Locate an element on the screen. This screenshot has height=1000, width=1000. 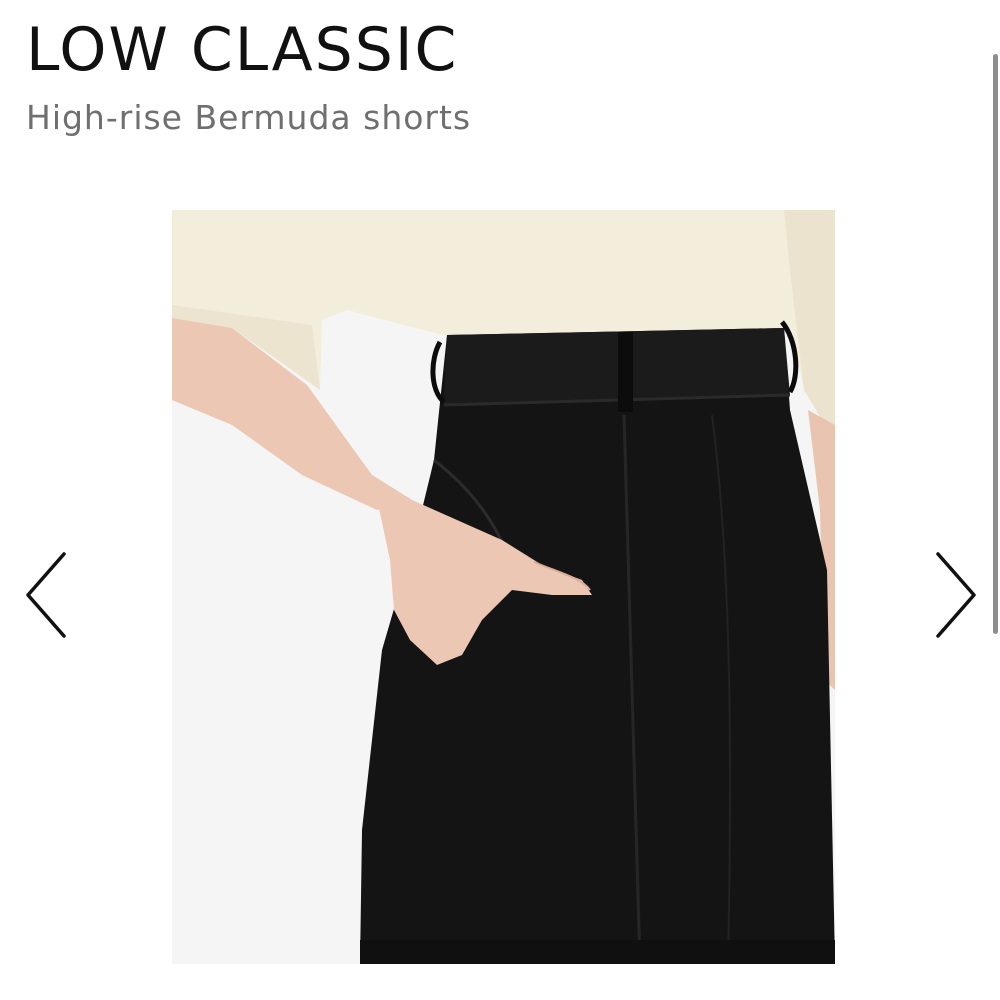
chevron-left-icon is located at coordinates (46, 595).